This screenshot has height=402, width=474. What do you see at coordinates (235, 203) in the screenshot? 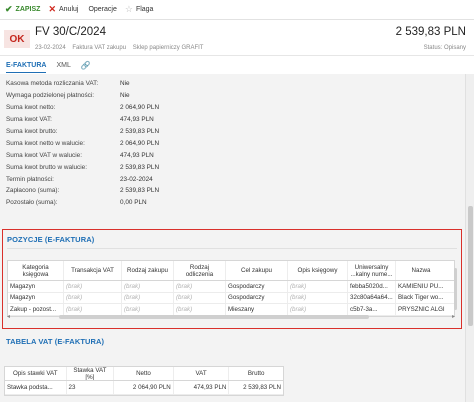
I see `property-row: Pozostało (suma): 0,00 PLN` at bounding box center [235, 203].